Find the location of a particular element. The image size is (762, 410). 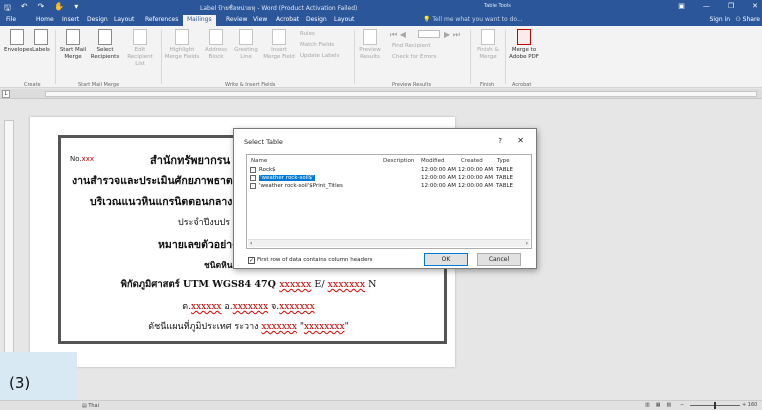

address-block-icon is located at coordinates (216, 37).